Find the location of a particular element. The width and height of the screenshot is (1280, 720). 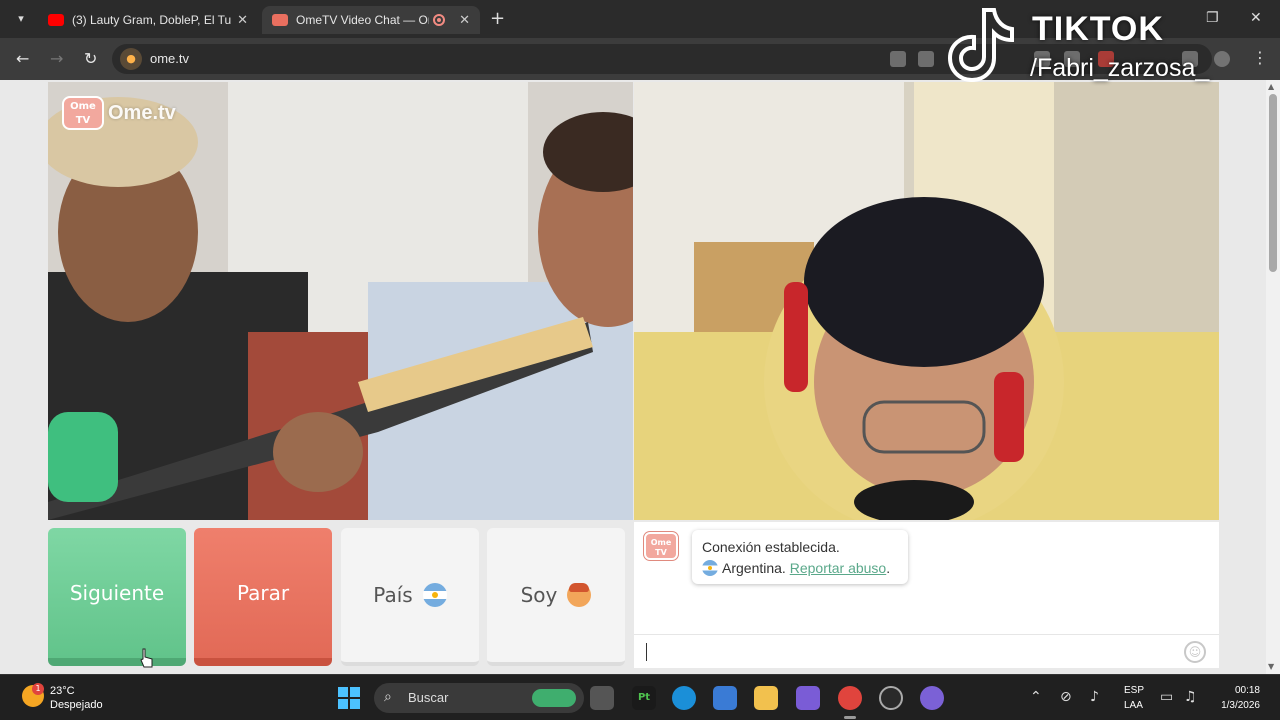

tab-ometv: OmeTV Video Chat — Ome ✕ is located at coordinates (371, 20).